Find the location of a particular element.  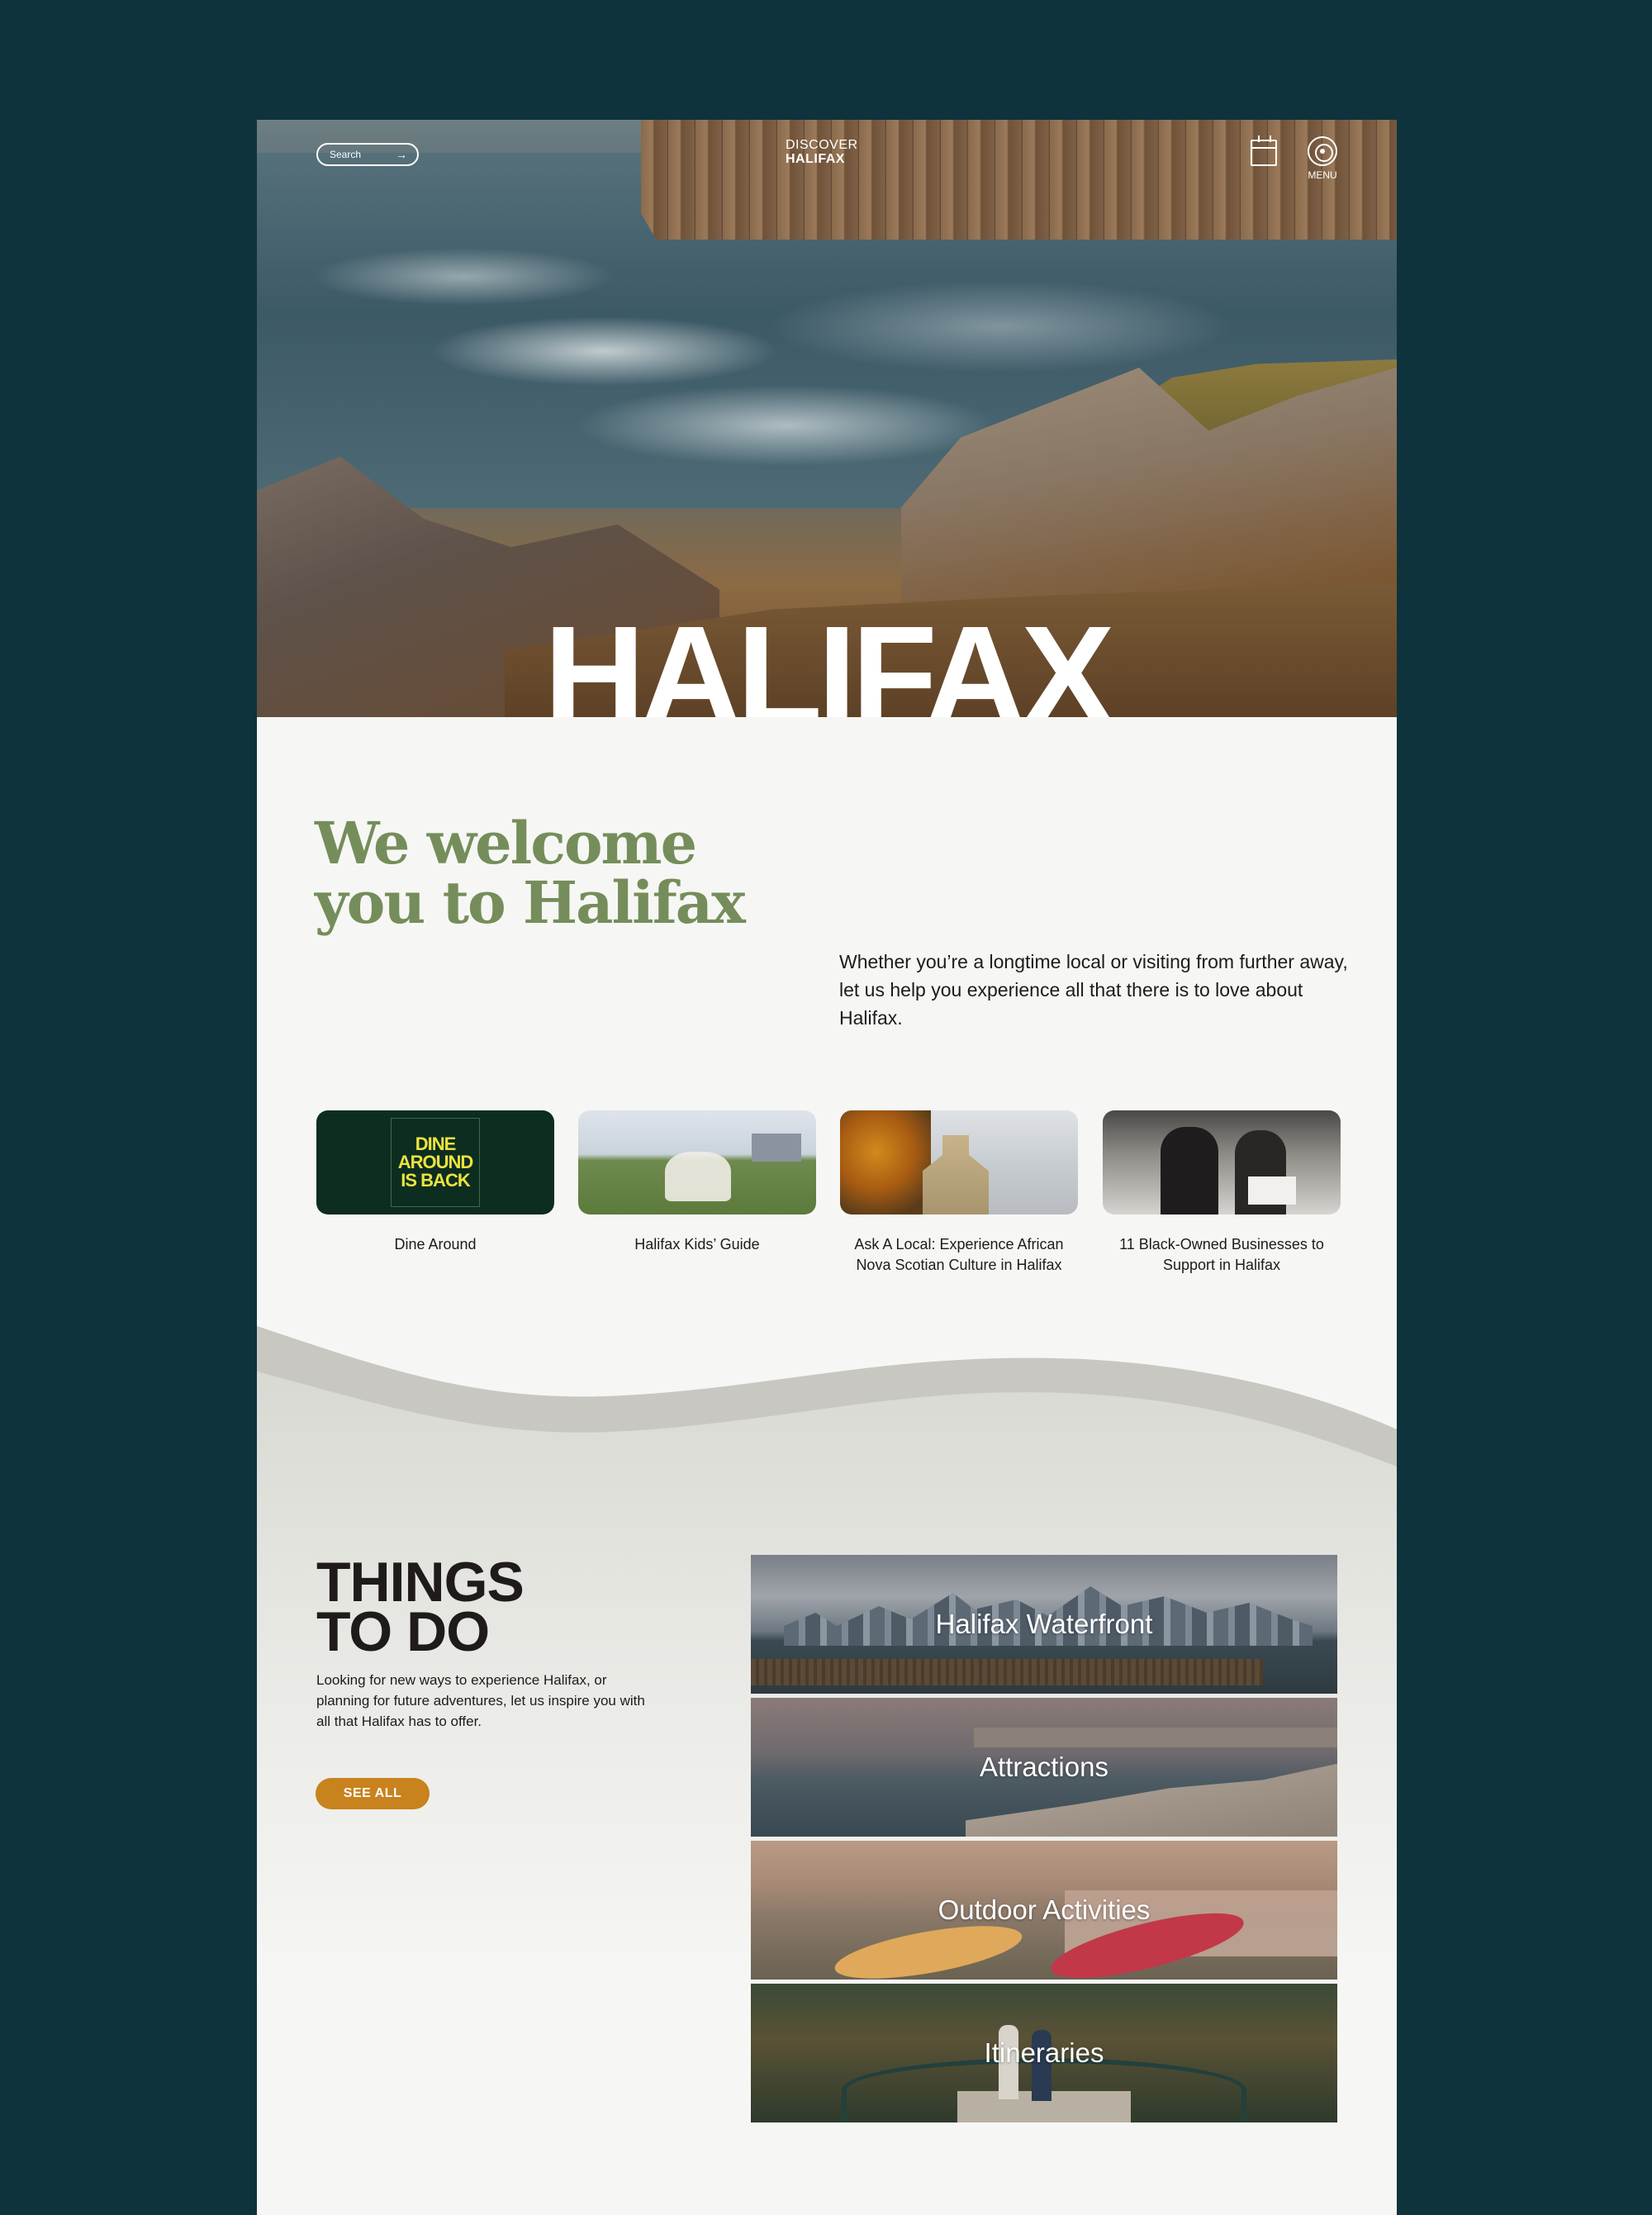

see-all-button: SEE ALL is located at coordinates (373, 1793).